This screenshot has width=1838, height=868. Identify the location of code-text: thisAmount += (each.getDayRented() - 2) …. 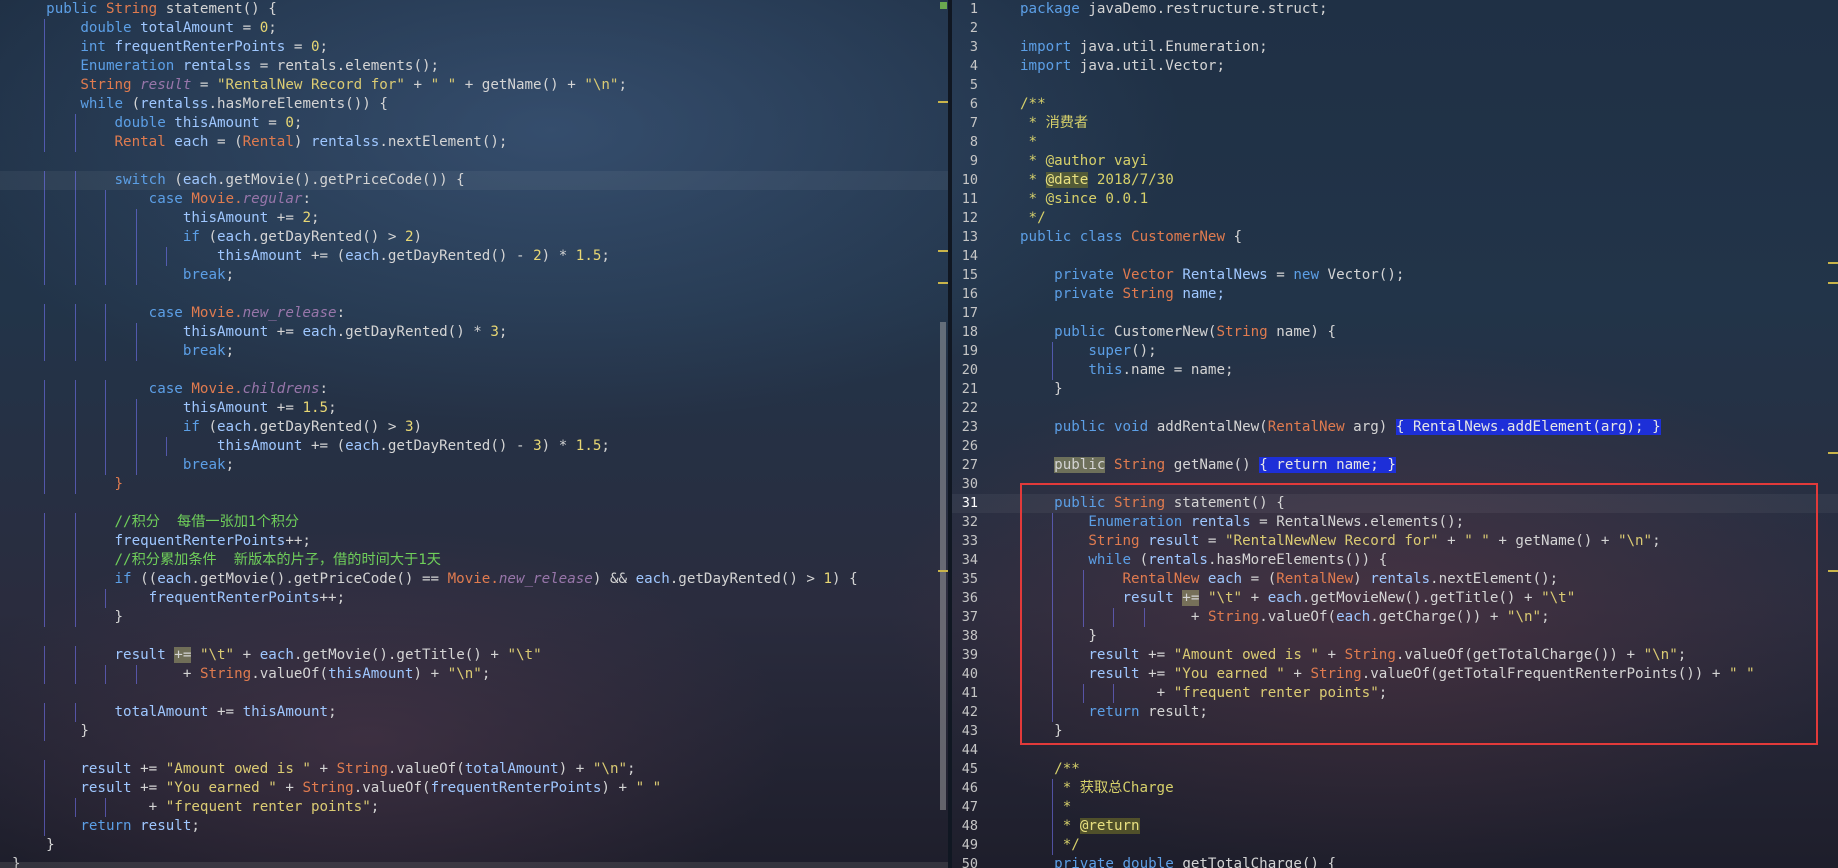
(311, 256).